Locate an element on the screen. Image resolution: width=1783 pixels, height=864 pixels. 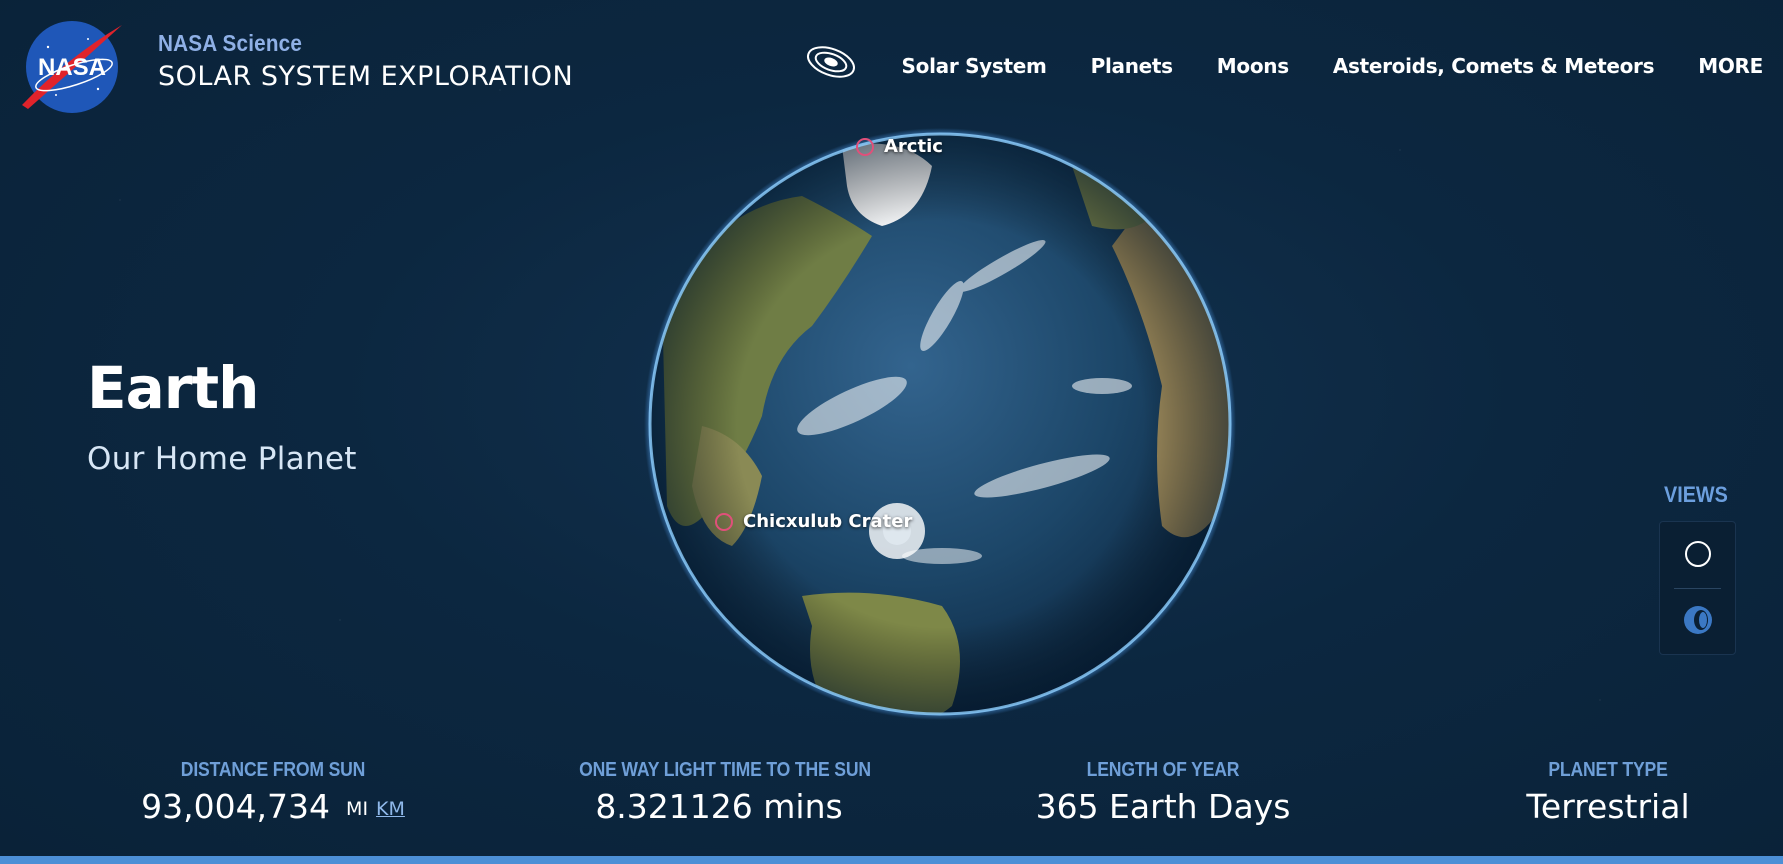
nav-moons: Moons is located at coordinates (1253, 66).